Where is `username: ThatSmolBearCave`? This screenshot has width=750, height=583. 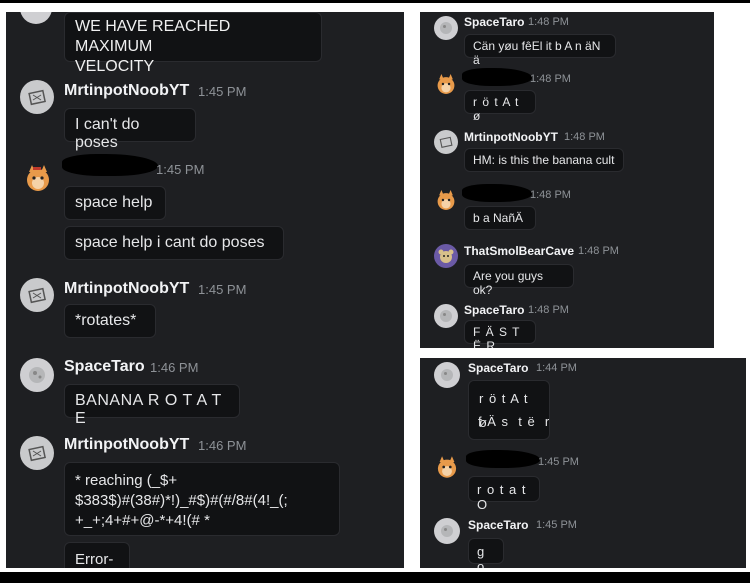
username: ThatSmolBearCave is located at coordinates (519, 251).